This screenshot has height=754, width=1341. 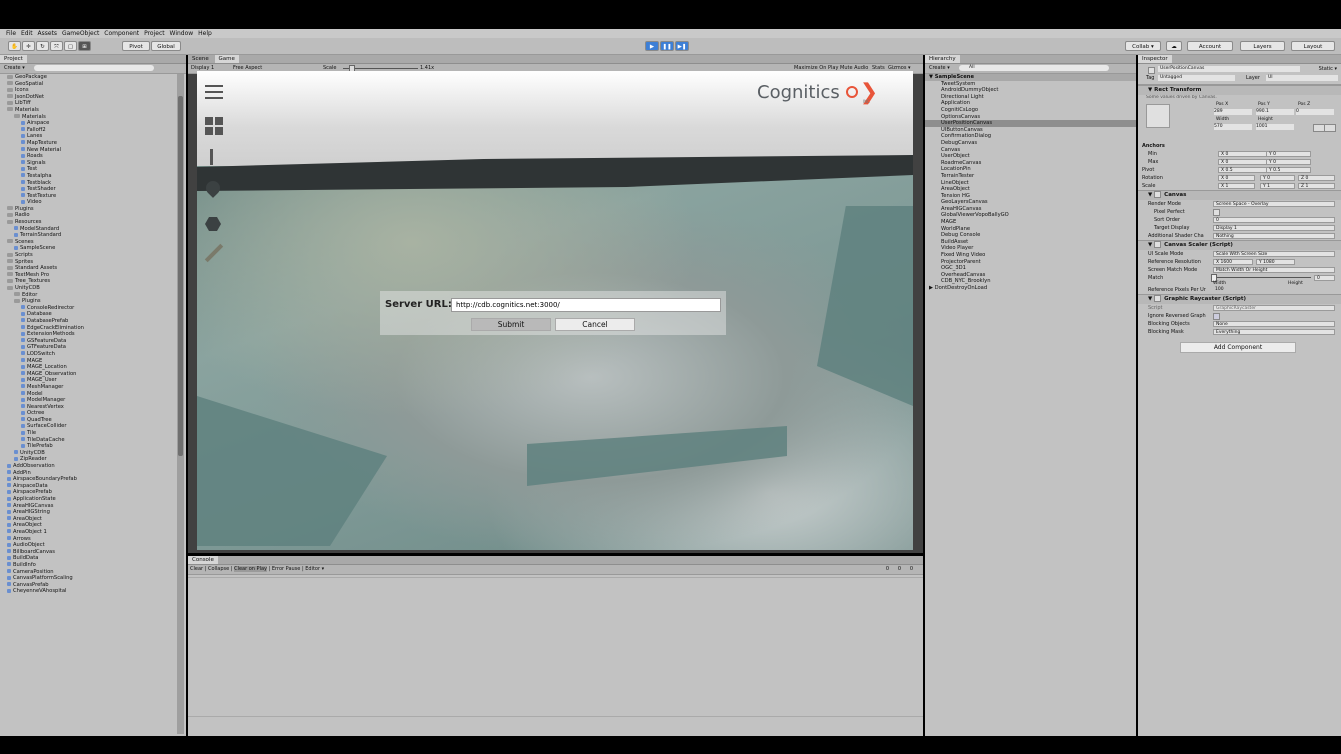 I want to click on project-item: Tree_Textures, so click(x=87, y=281).